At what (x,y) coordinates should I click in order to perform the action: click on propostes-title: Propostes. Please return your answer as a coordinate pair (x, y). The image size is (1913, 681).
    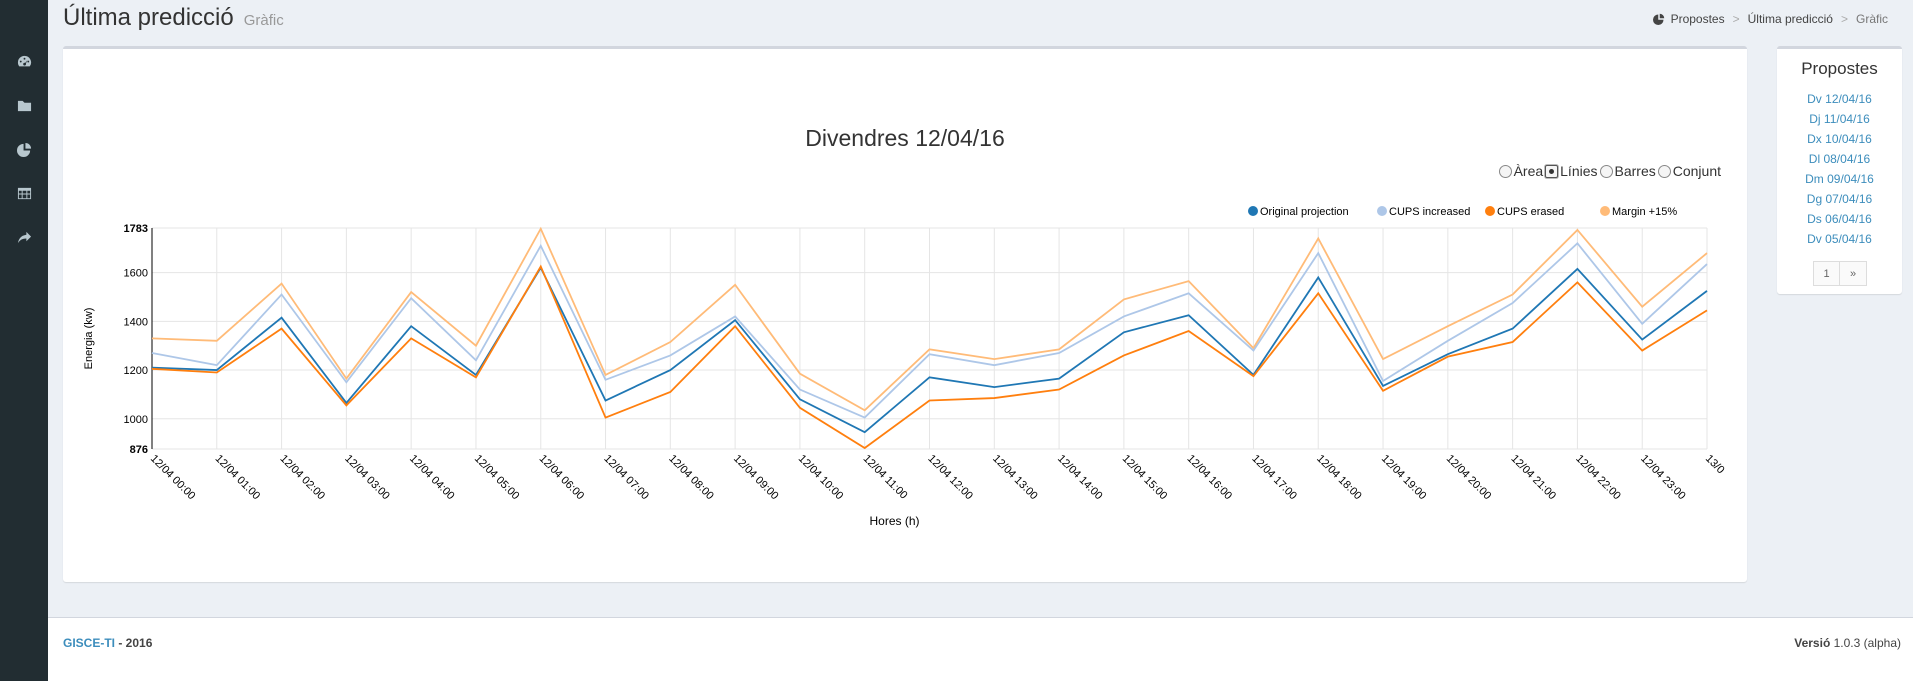
    Looking at the image, I should click on (1839, 68).